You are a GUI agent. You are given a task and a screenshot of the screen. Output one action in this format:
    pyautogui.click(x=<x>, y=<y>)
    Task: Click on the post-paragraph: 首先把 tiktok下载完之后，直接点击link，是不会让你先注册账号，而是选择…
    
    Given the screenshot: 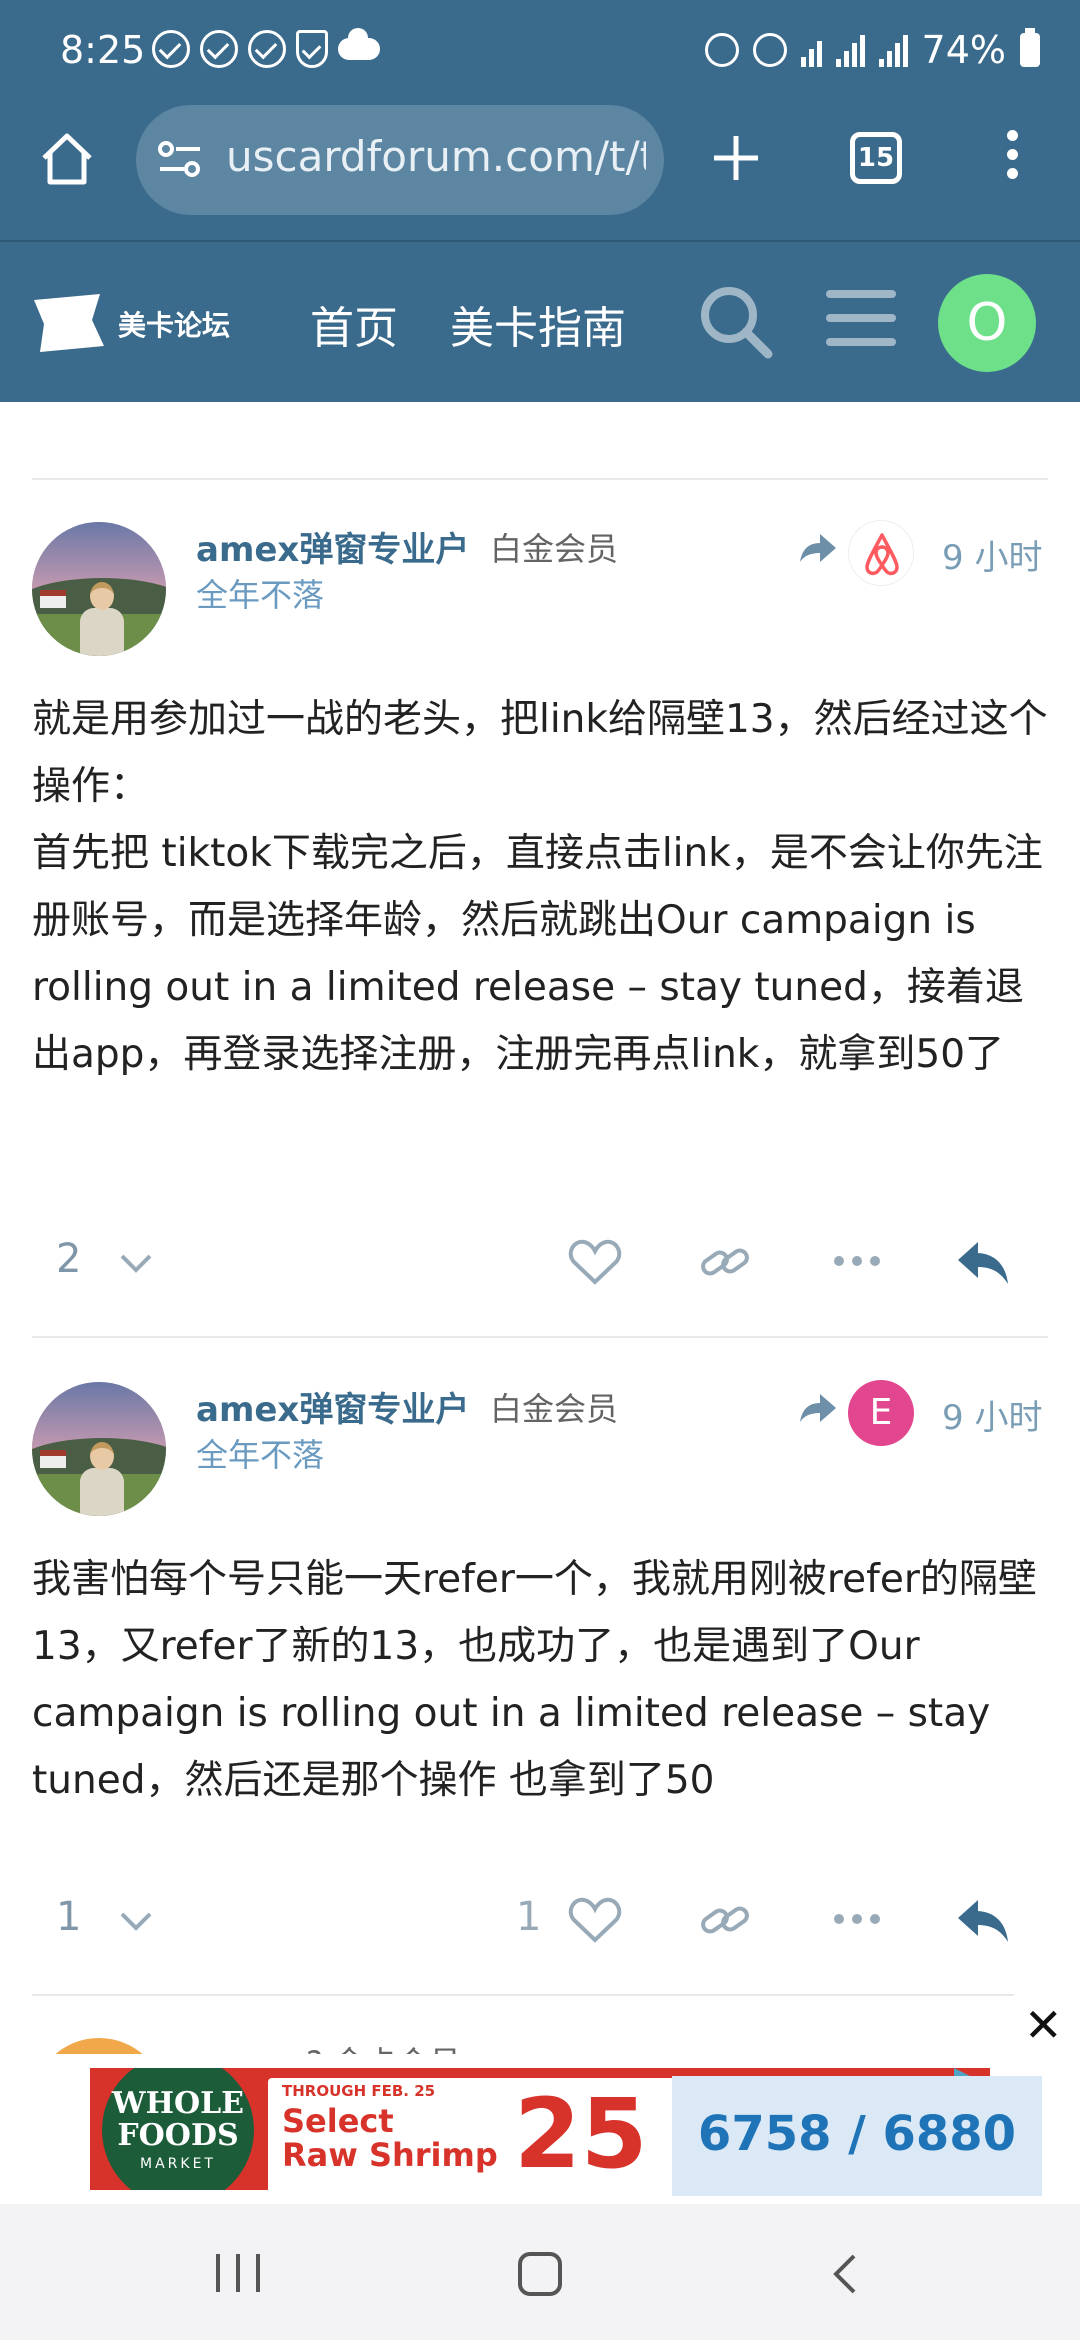 What is the action you would take?
    pyautogui.click(x=537, y=954)
    